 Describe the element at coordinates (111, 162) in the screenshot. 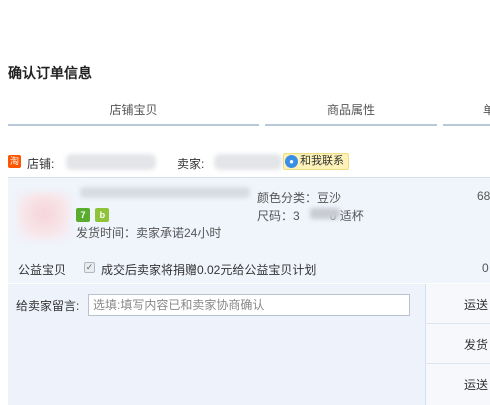

I see `shop-name-redacted` at that location.